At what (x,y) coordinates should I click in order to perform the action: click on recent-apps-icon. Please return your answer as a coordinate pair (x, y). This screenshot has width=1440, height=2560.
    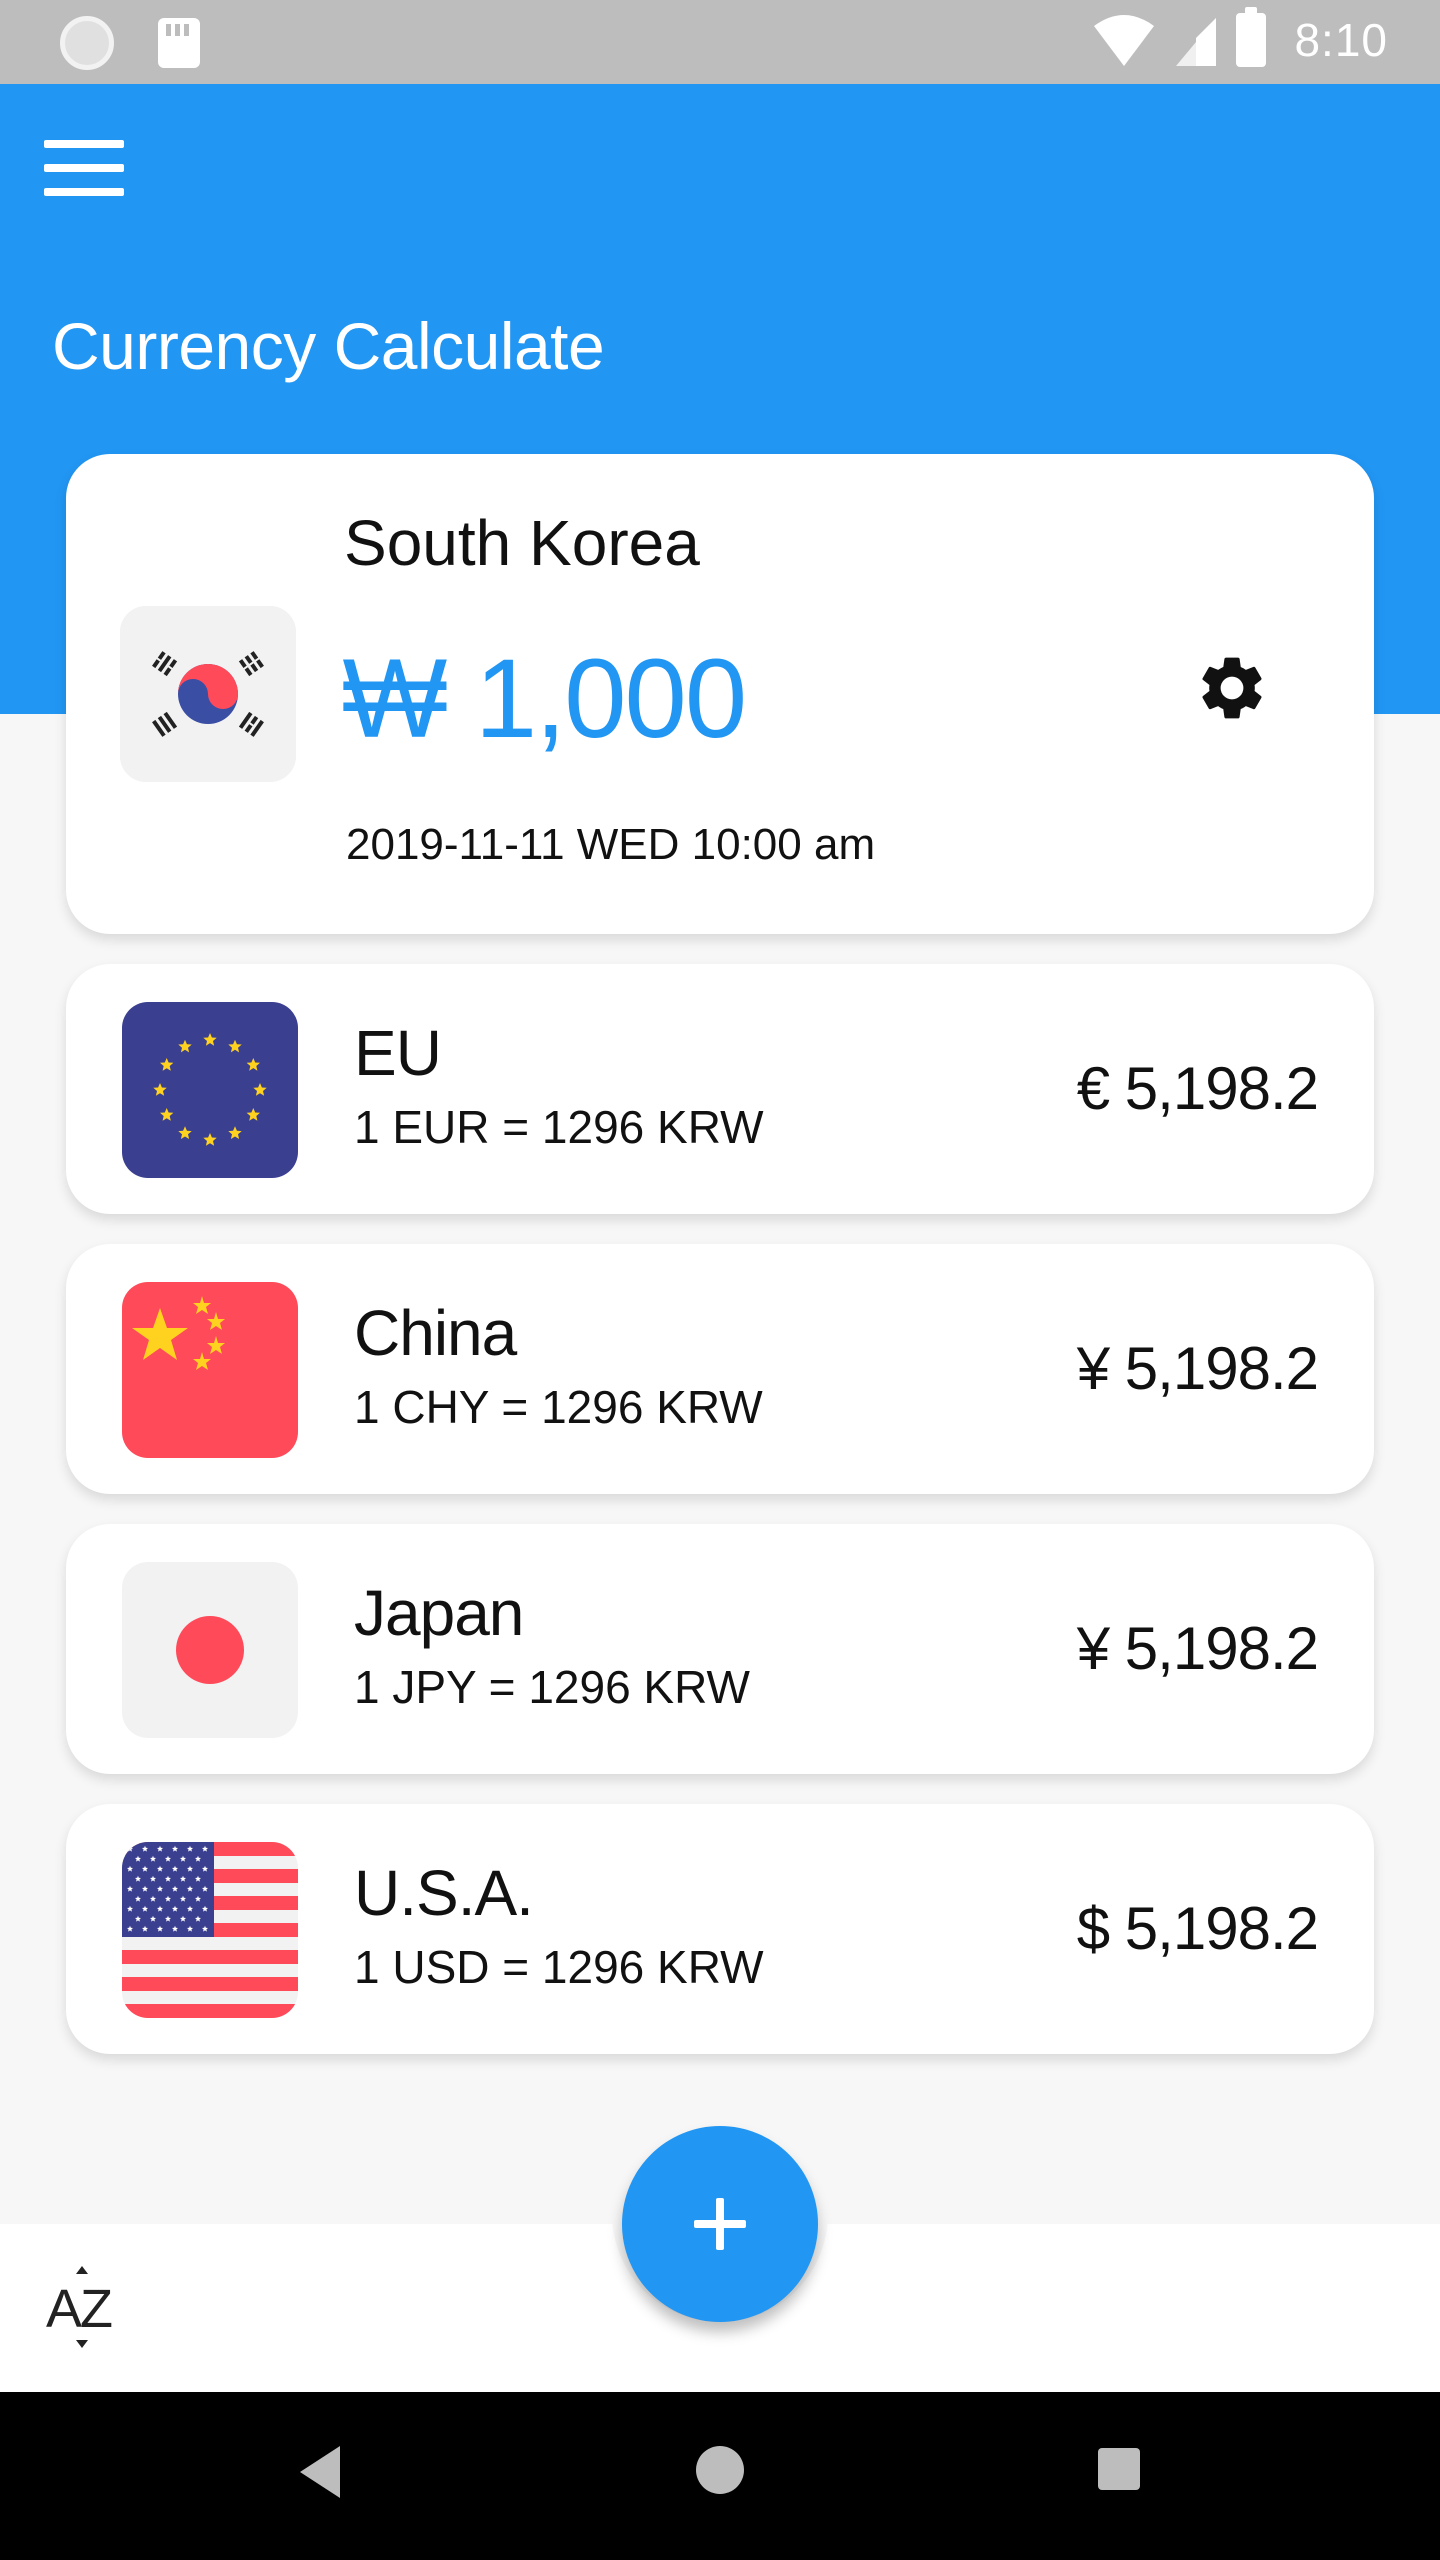
    Looking at the image, I should click on (1119, 2469).